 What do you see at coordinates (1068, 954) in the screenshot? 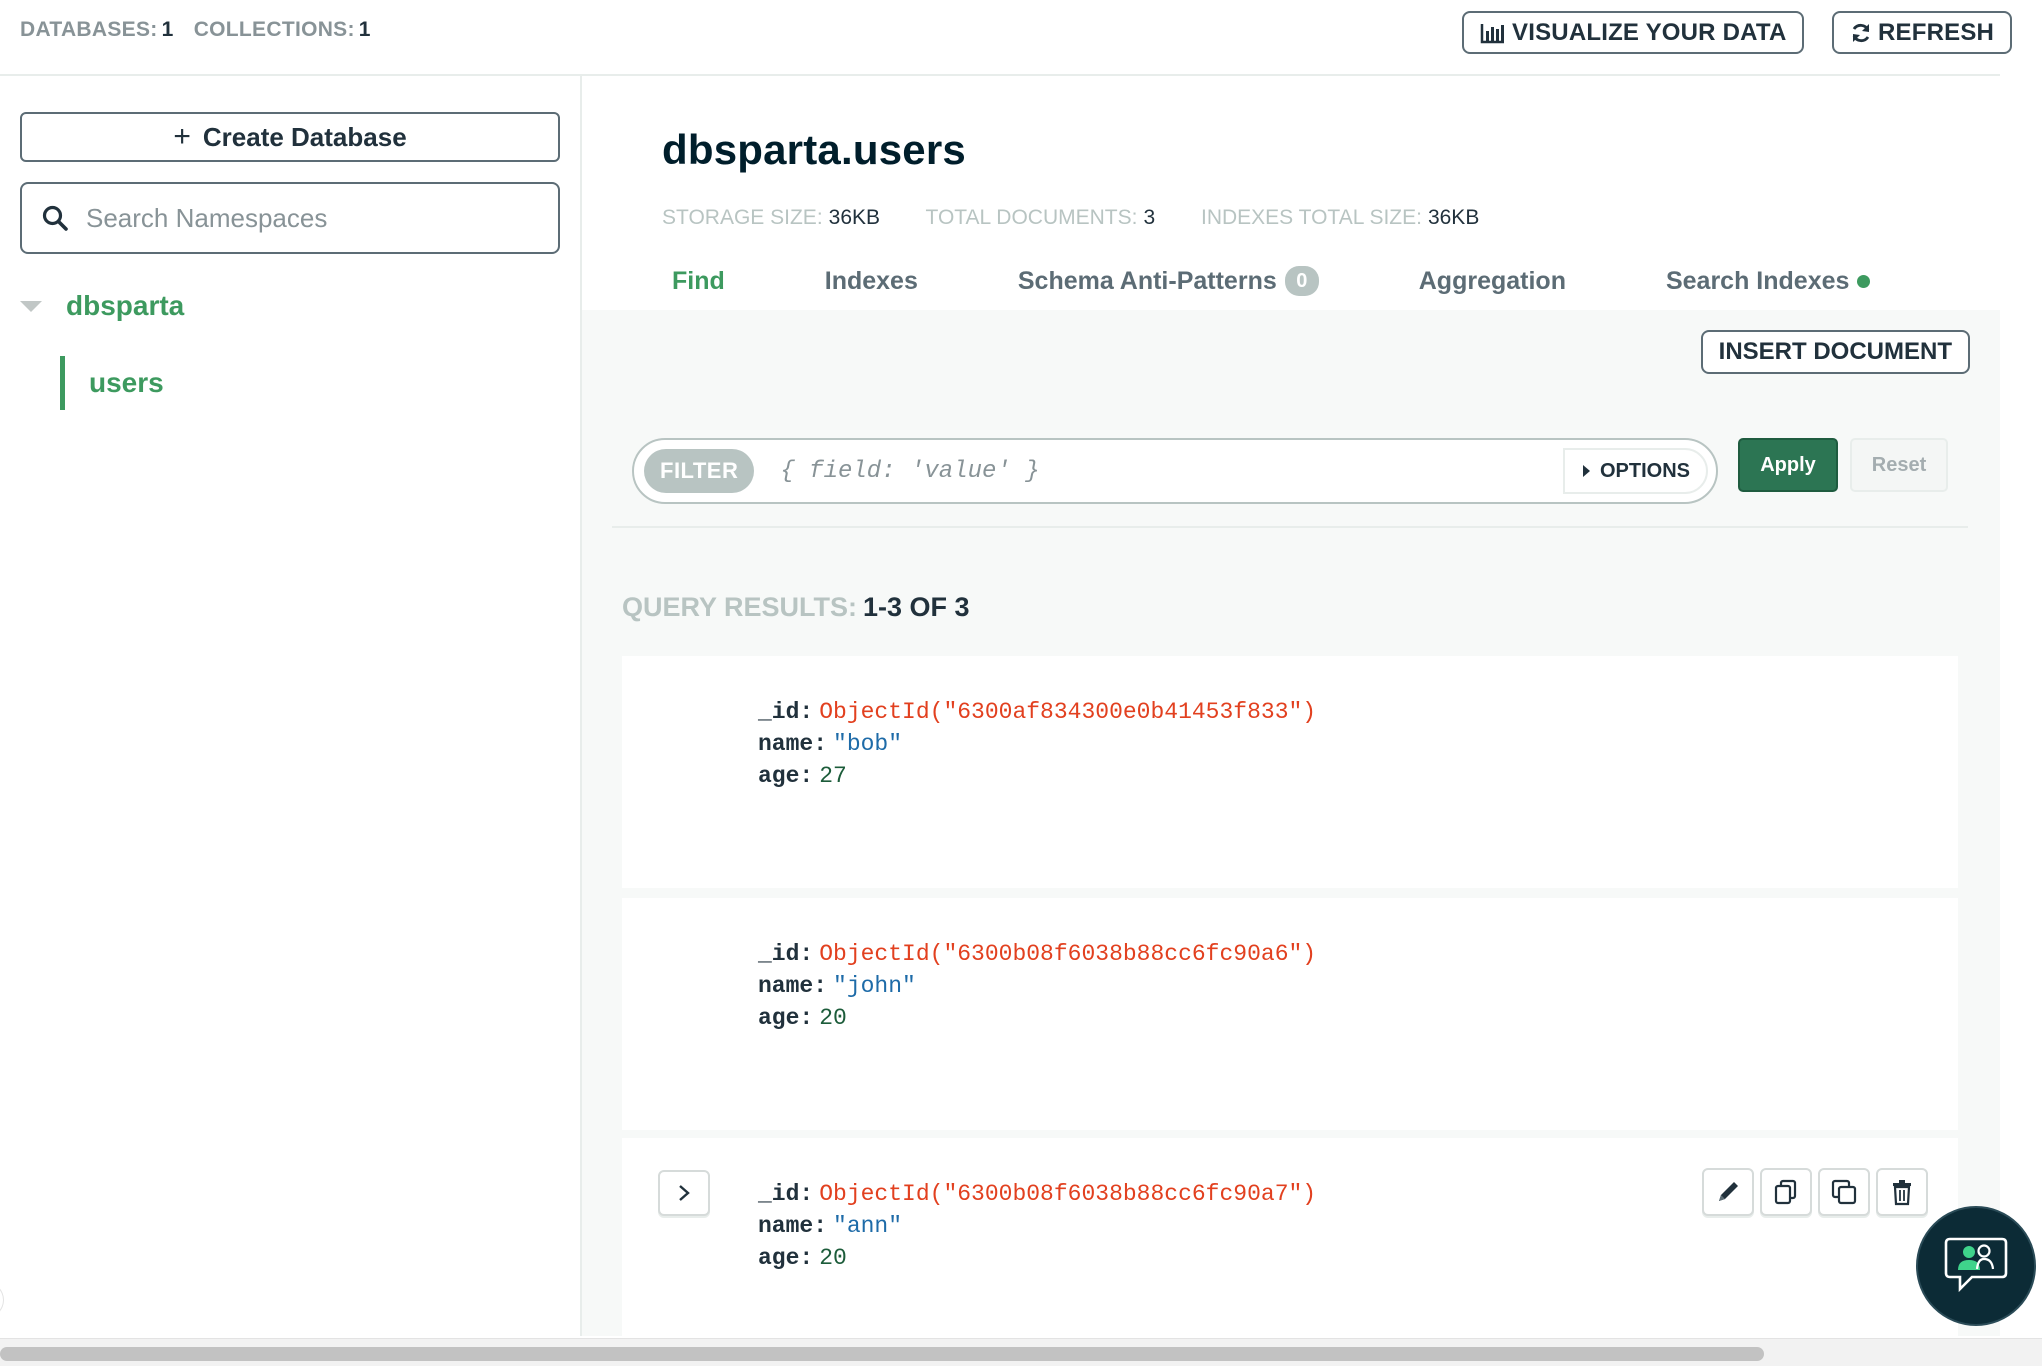
I see `field-value: ObjectId("6300b08f6038b88cc6fc90a6")` at bounding box center [1068, 954].